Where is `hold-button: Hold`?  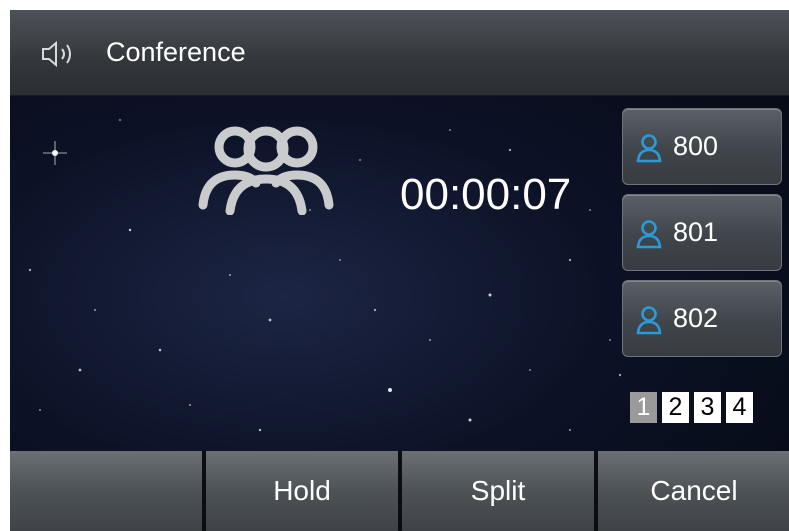 hold-button: Hold is located at coordinates (300, 491).